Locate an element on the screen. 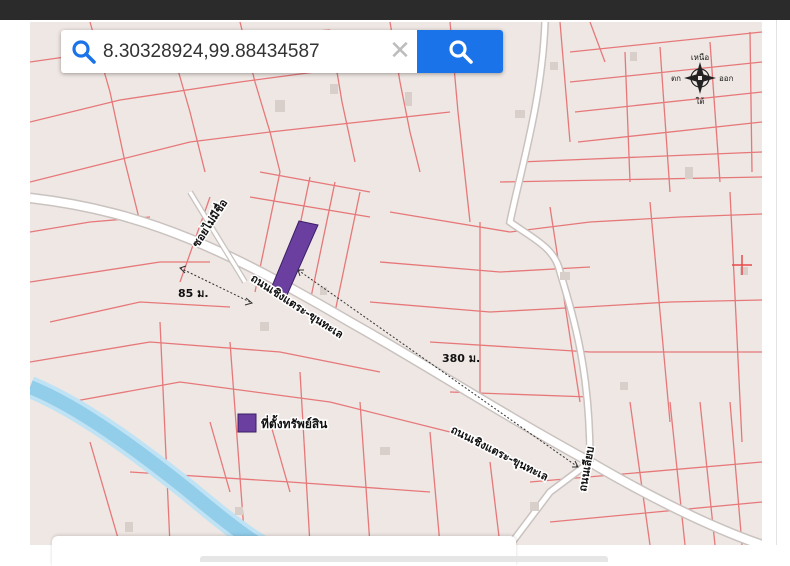 This screenshot has height=566, width=790. compass-west: ตก is located at coordinates (676, 78).